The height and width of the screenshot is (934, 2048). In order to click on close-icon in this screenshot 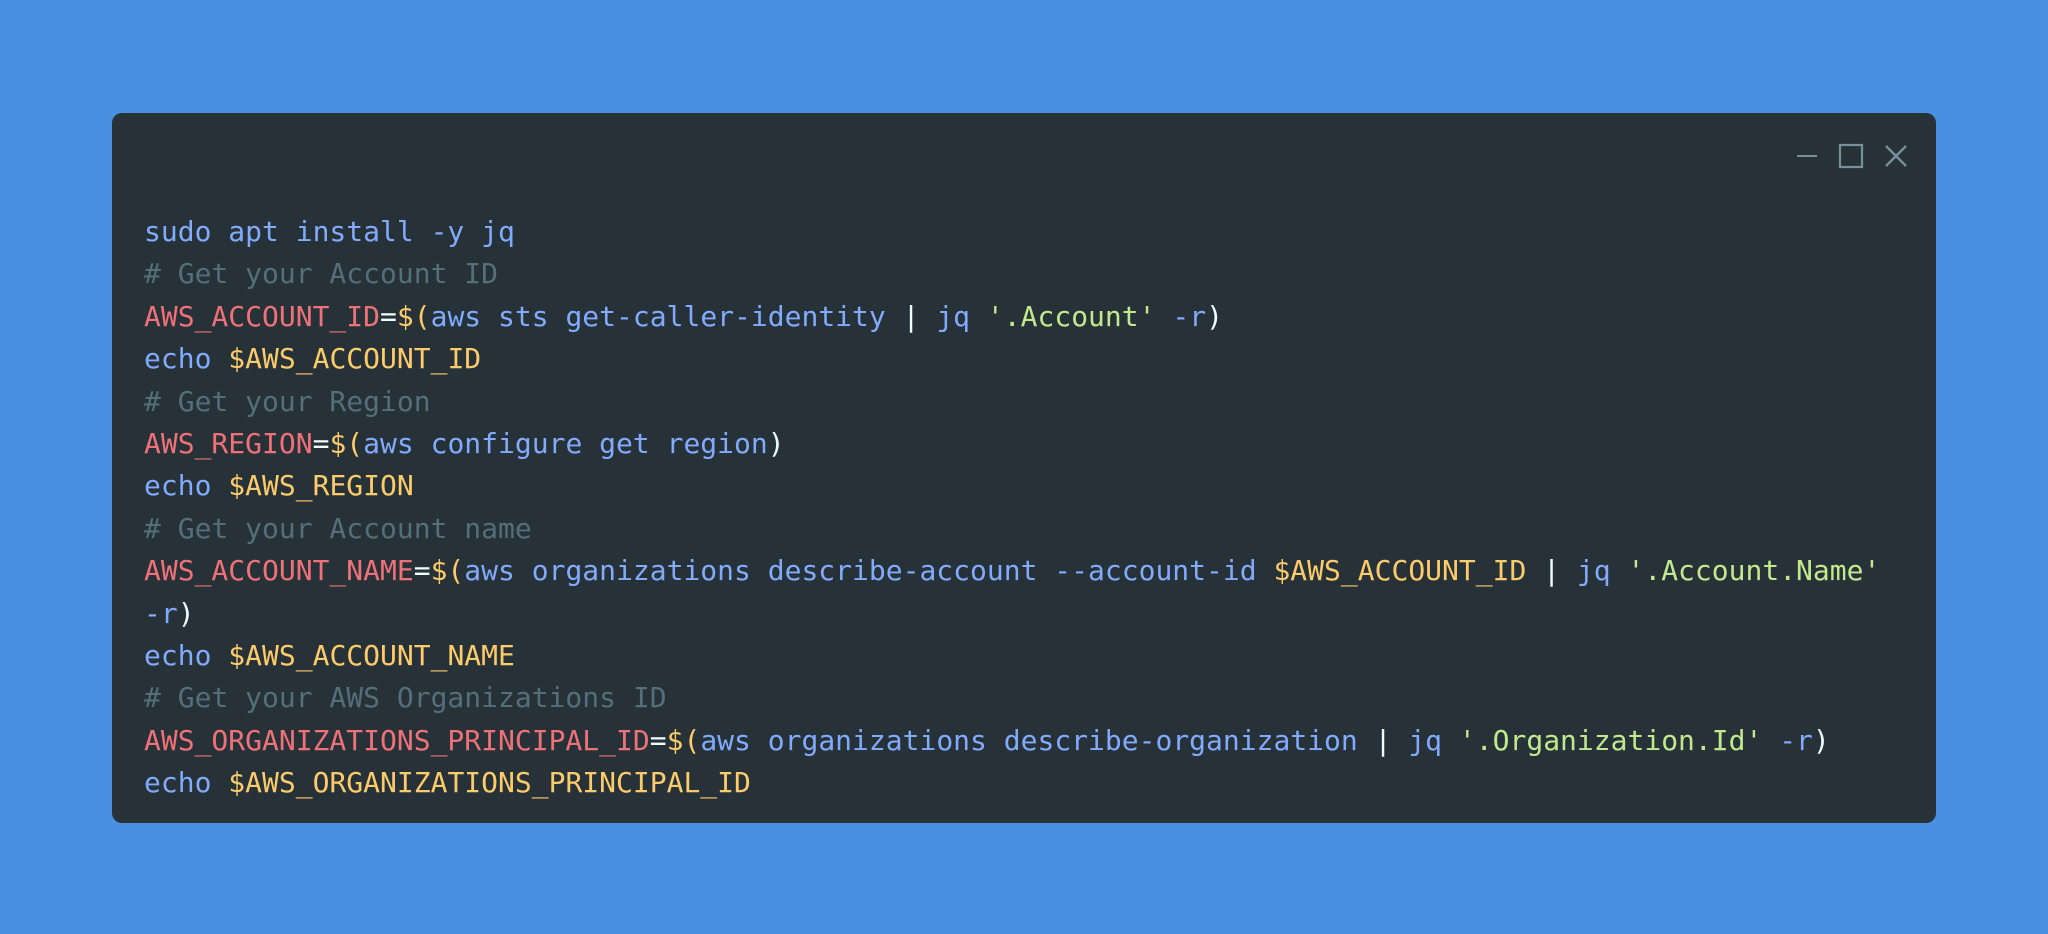, I will do `click(1896, 156)`.